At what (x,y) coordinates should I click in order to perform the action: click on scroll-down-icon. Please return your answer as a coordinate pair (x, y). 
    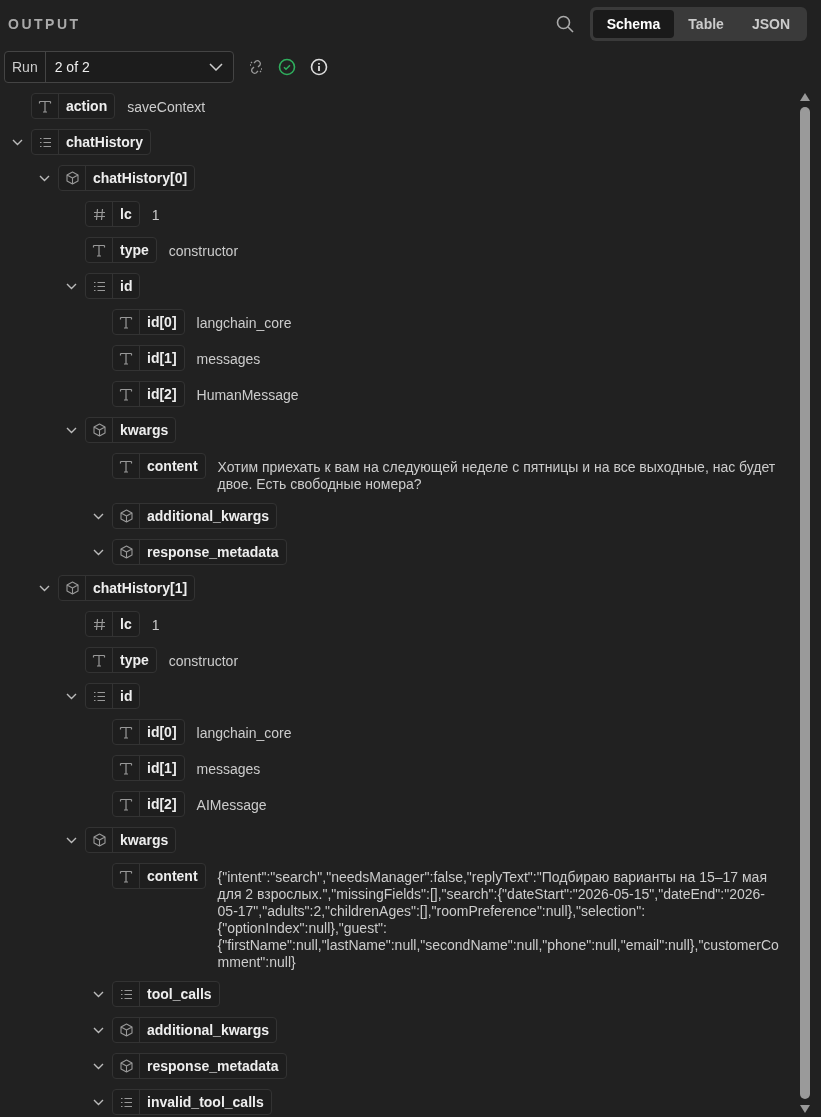
    Looking at the image, I should click on (805, 1109).